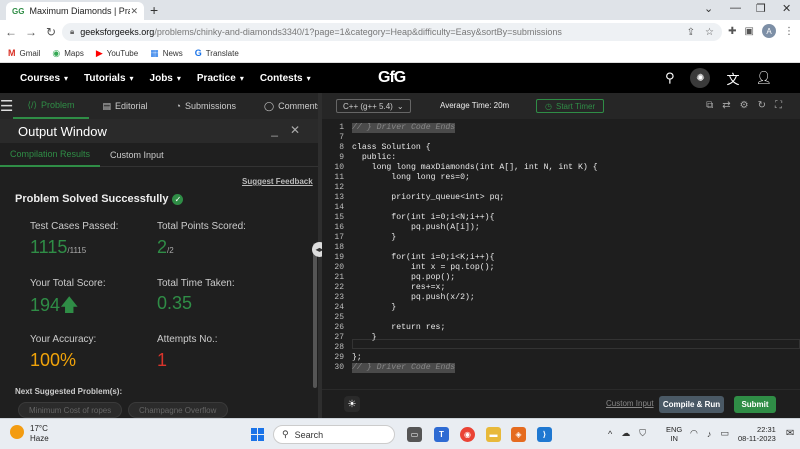  What do you see at coordinates (778, 105) in the screenshot?
I see `fullscreen-icon: ⛶` at bounding box center [778, 105].